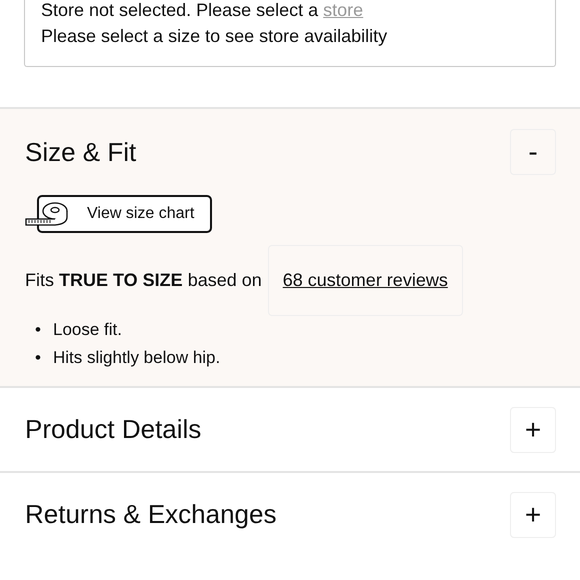 This screenshot has width=580, height=580. Describe the element at coordinates (80, 152) in the screenshot. I see `section-title: Size & Fit` at that location.